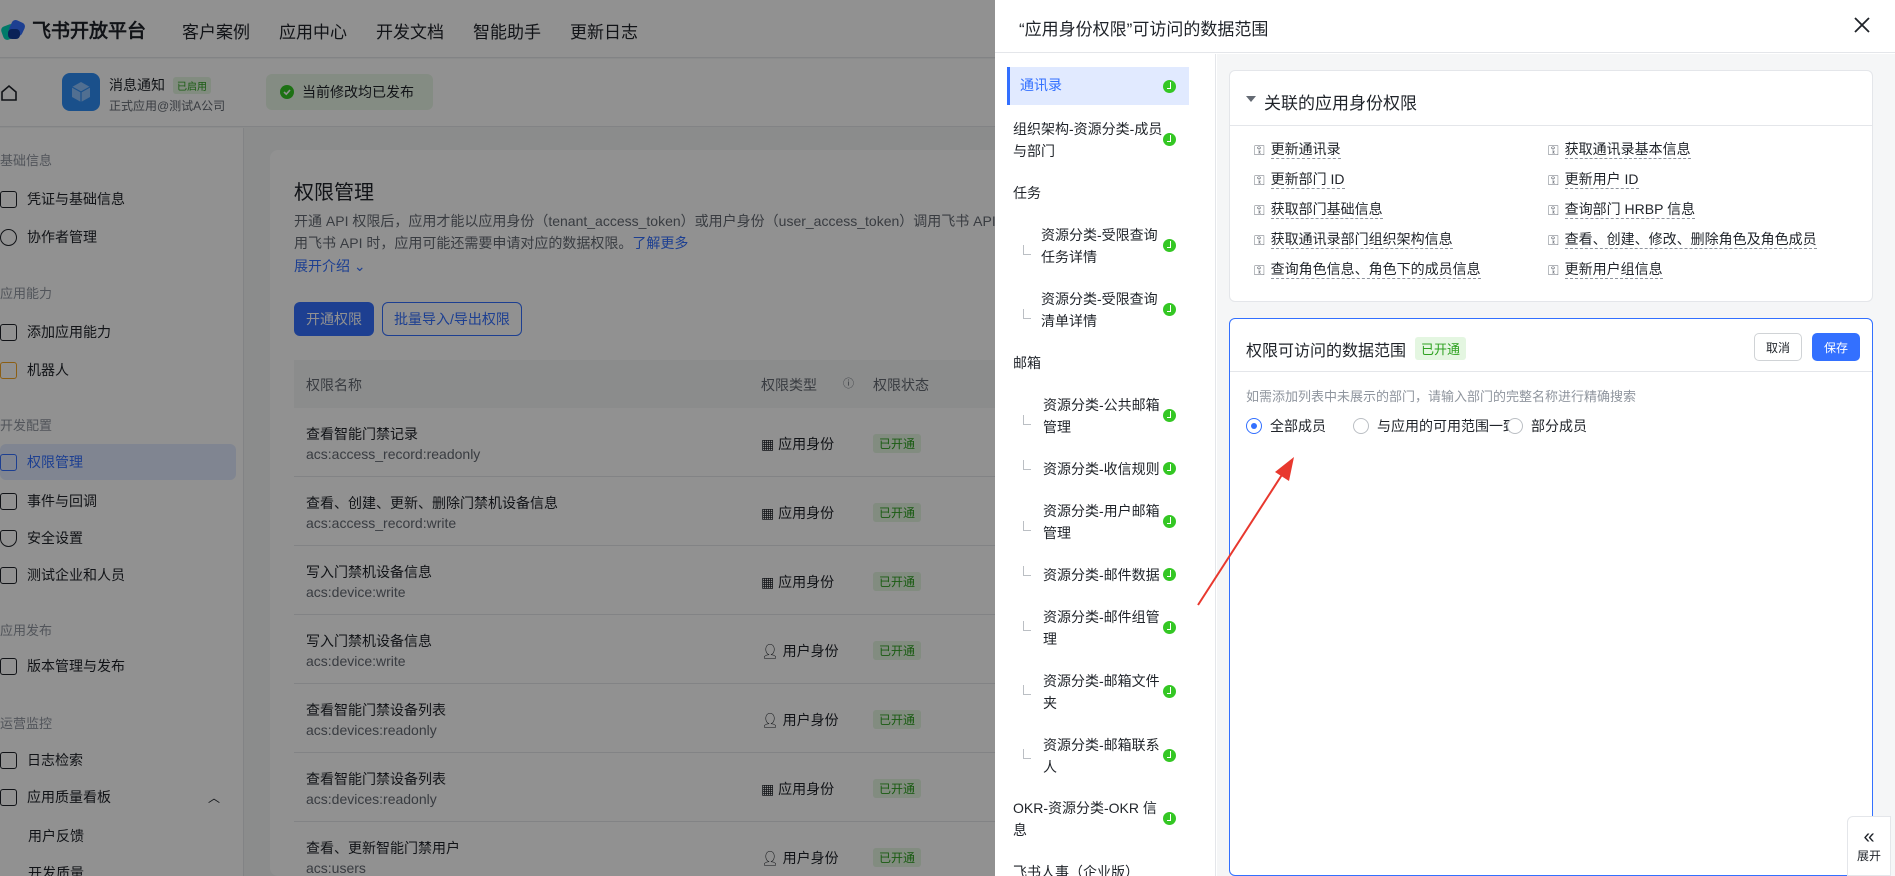 This screenshot has height=876, width=1895. I want to click on radio-match-app-scope: 与应用的可用范围一致, so click(1435, 426).